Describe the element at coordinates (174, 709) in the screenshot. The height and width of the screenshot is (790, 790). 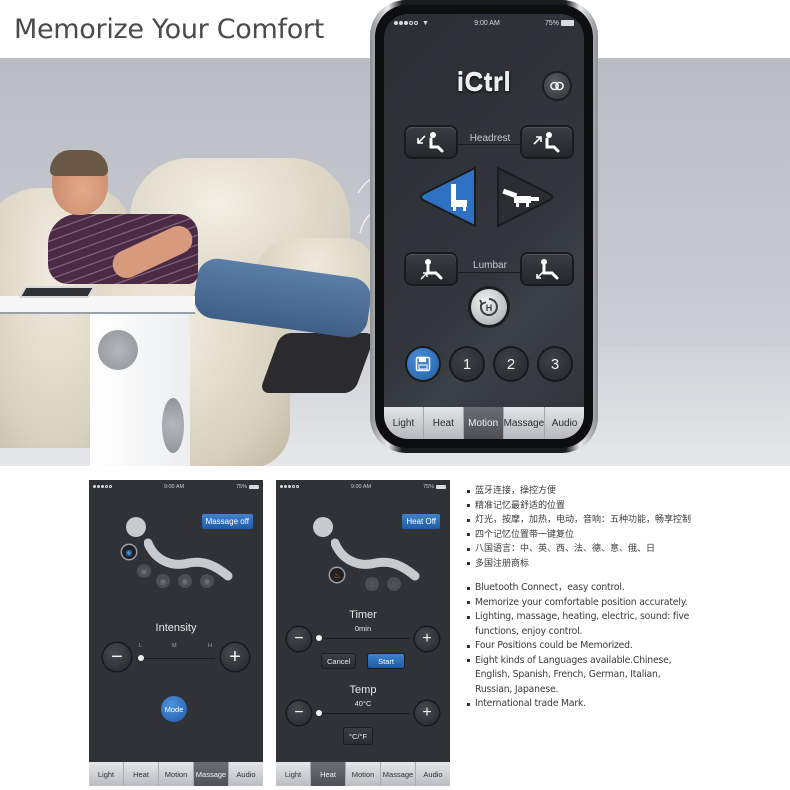
I see `mode-button: Mode` at that location.